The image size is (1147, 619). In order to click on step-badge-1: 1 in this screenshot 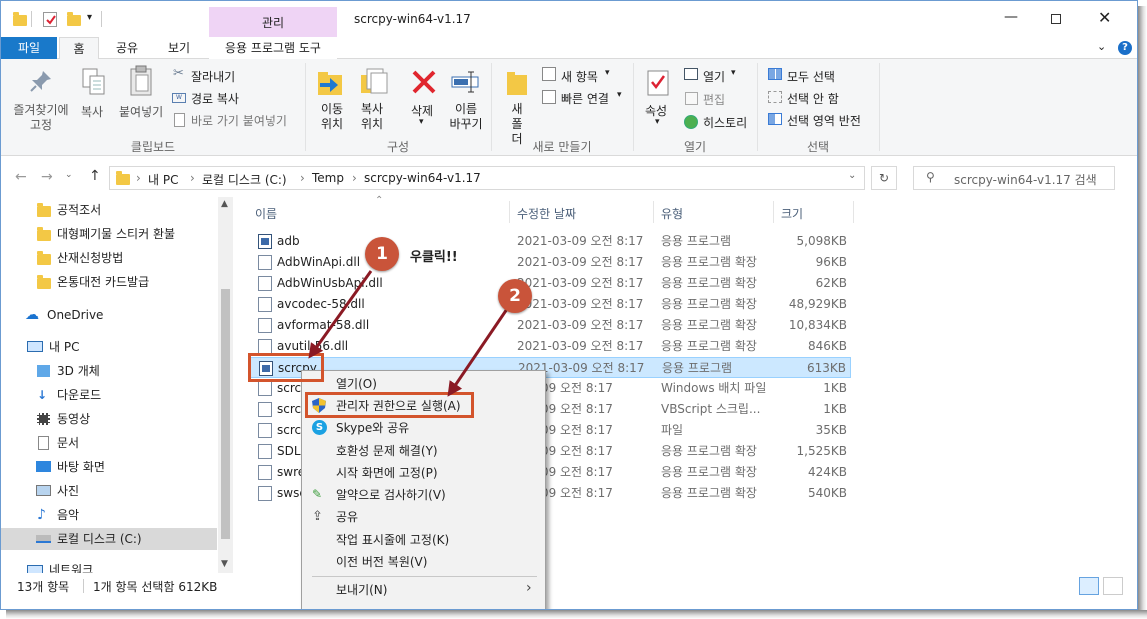, I will do `click(382, 254)`.